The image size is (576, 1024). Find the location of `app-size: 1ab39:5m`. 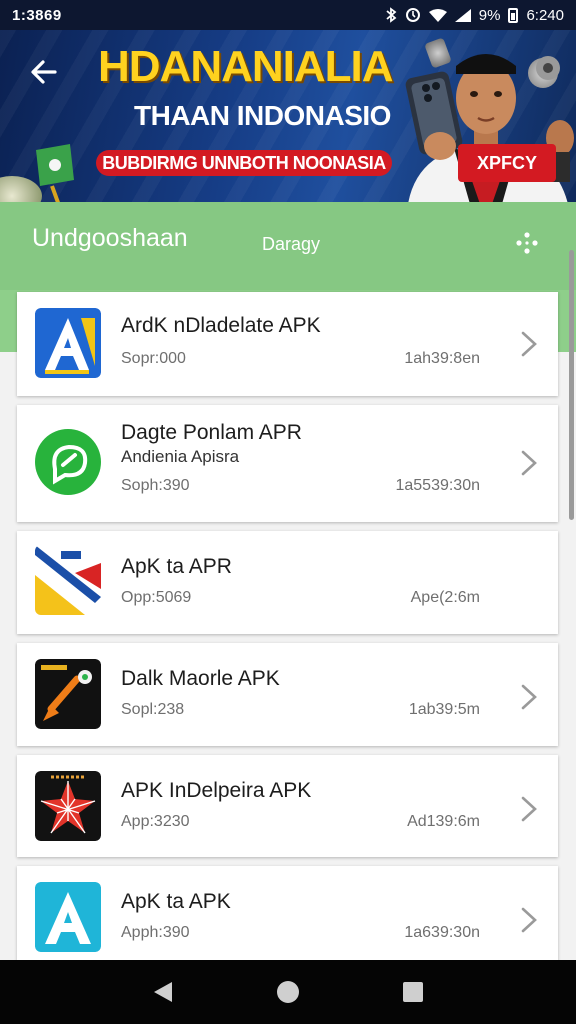

app-size: 1ab39:5m is located at coordinates (444, 709).